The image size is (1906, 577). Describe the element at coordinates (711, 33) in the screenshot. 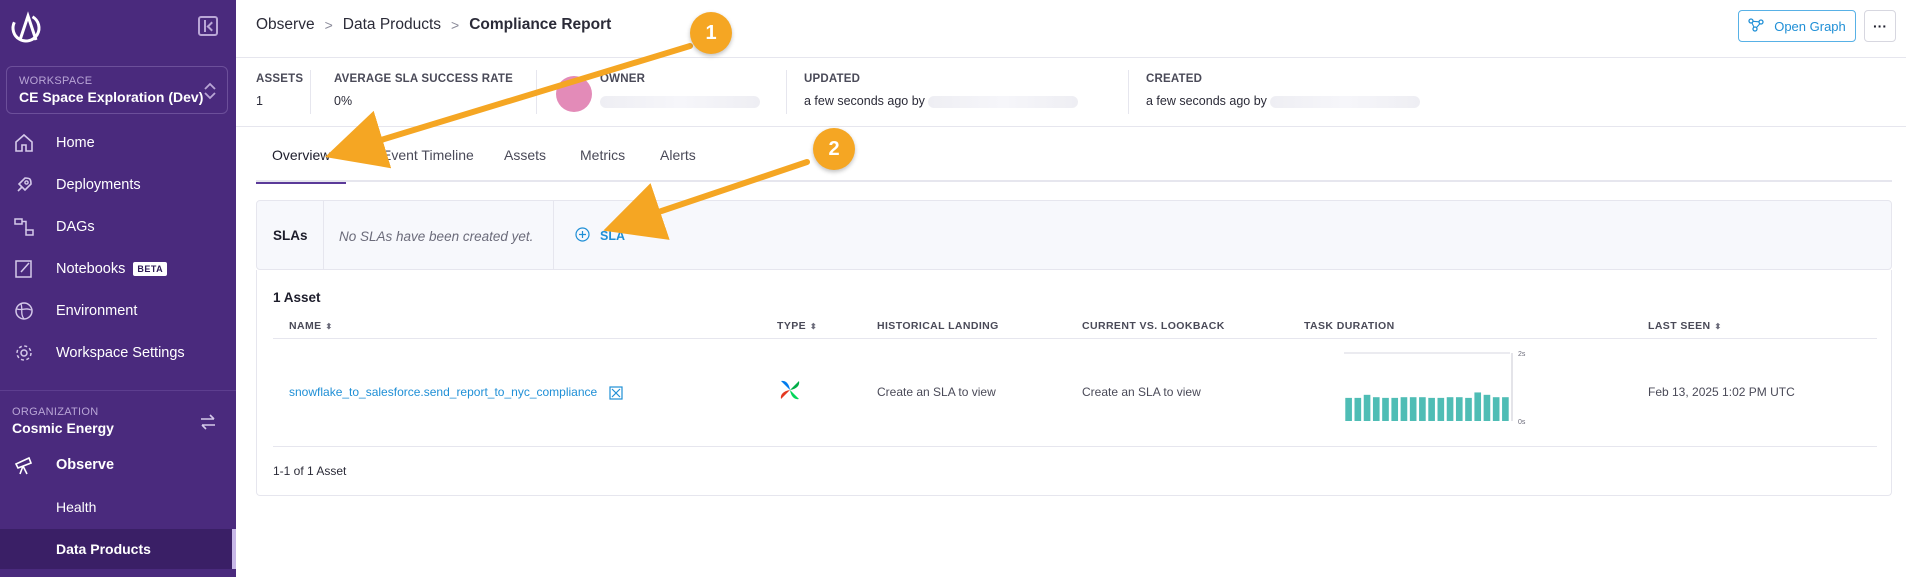

I see `annotation-badge-1: 1` at that location.